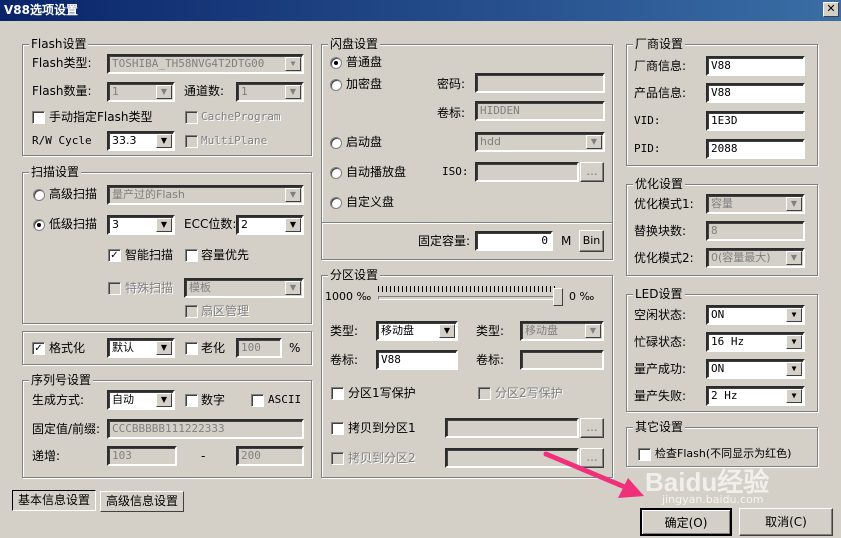 The image size is (841, 538). Describe the element at coordinates (490, 141) in the screenshot. I see `boot-disk-value: hdd` at that location.